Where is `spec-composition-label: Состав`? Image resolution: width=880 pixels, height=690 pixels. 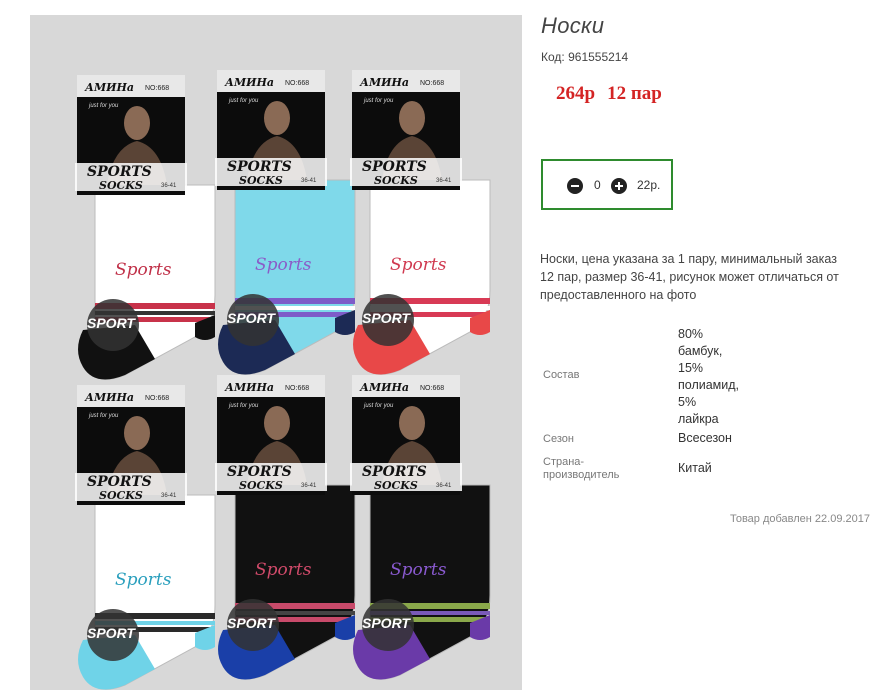
spec-composition-label: Состав is located at coordinates (561, 375).